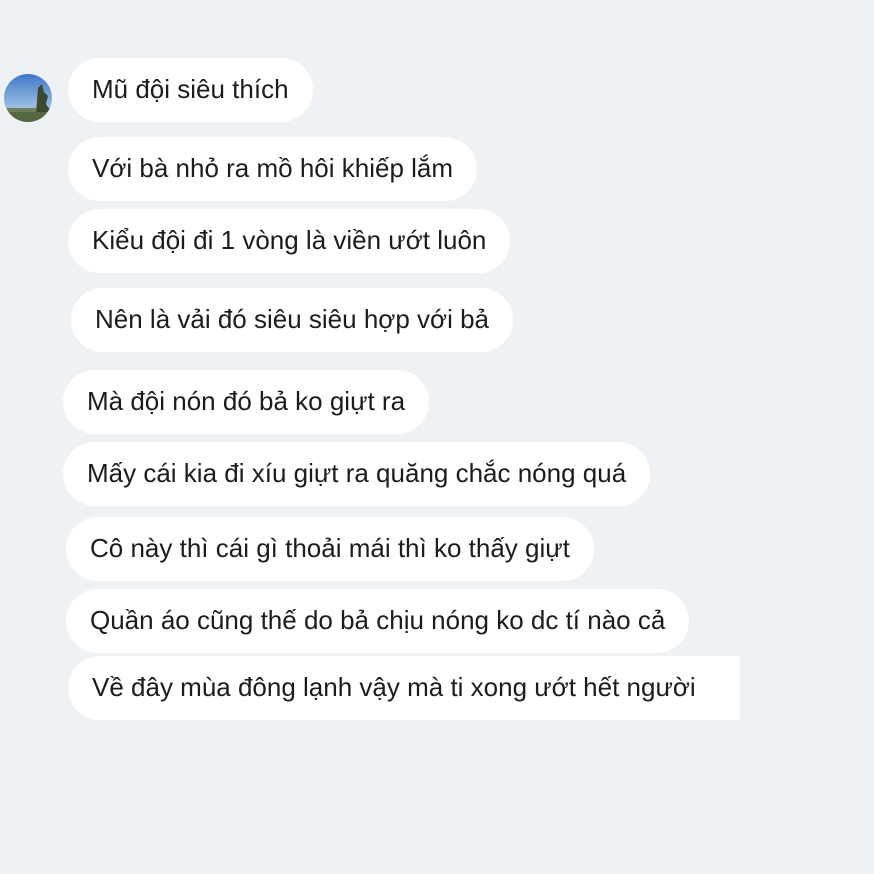  I want to click on sender-avatar, so click(28, 98).